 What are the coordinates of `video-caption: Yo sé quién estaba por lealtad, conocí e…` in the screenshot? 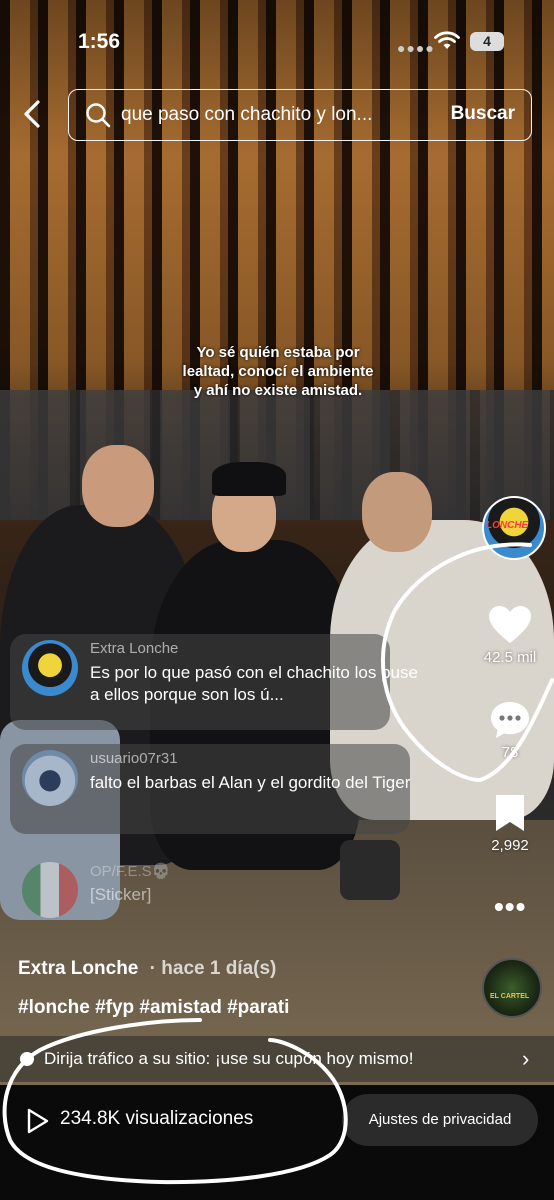 It's located at (278, 371).